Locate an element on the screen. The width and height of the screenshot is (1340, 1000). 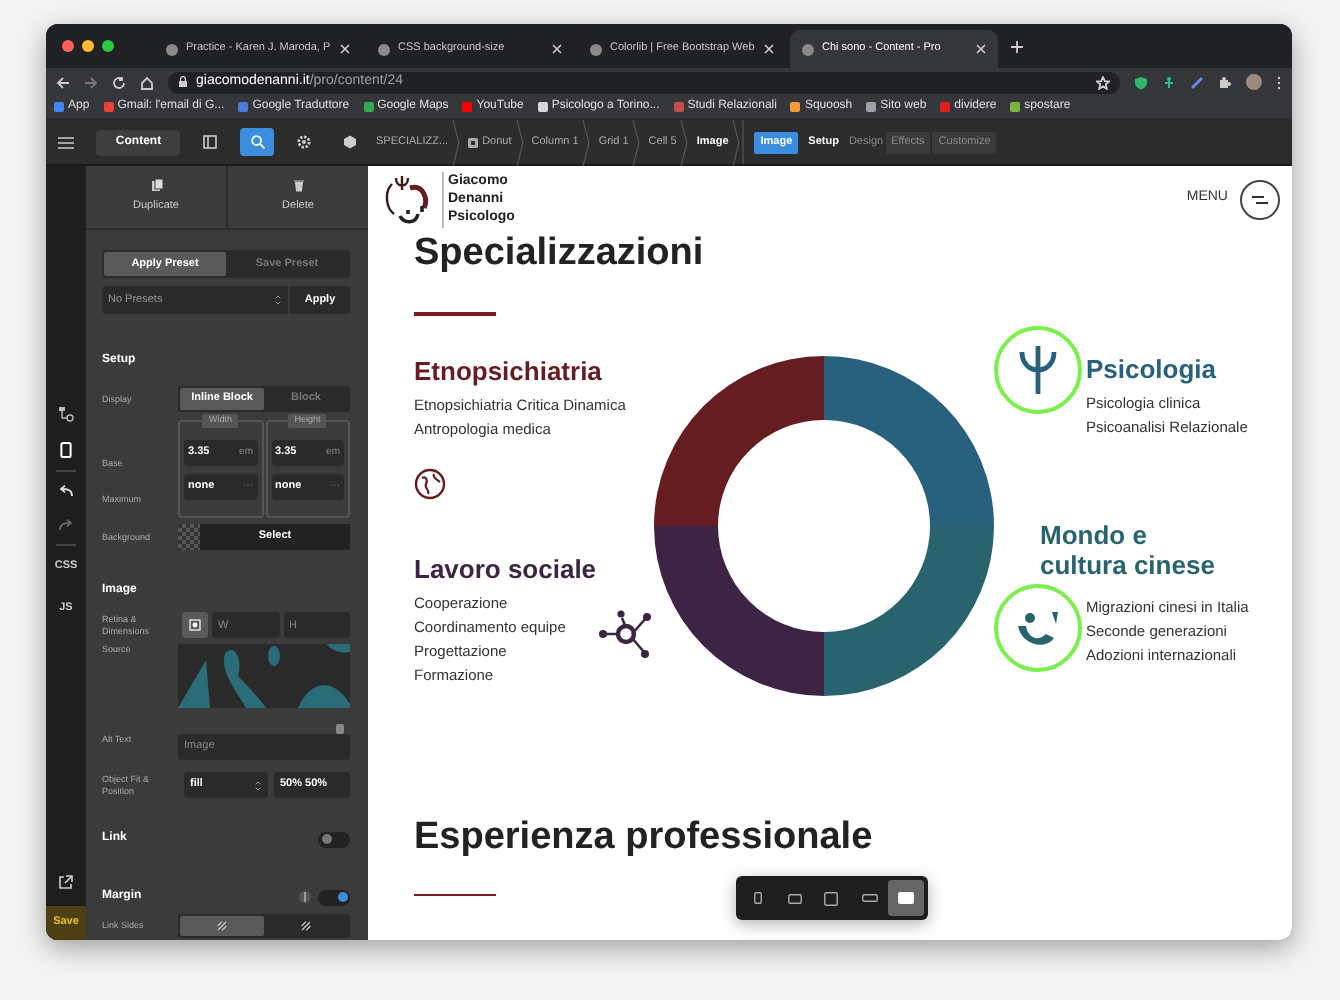
close-window-icon is located at coordinates (68, 46).